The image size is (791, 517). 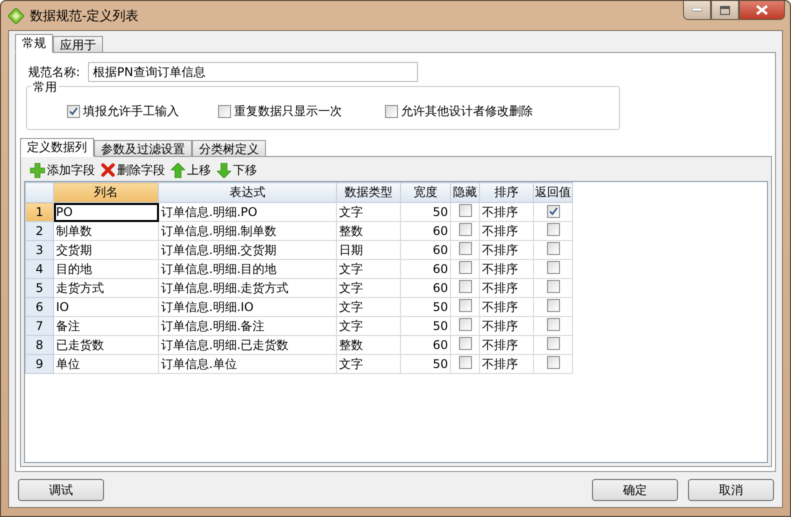 I want to click on table-cell: 走货方式, so click(x=106, y=288).